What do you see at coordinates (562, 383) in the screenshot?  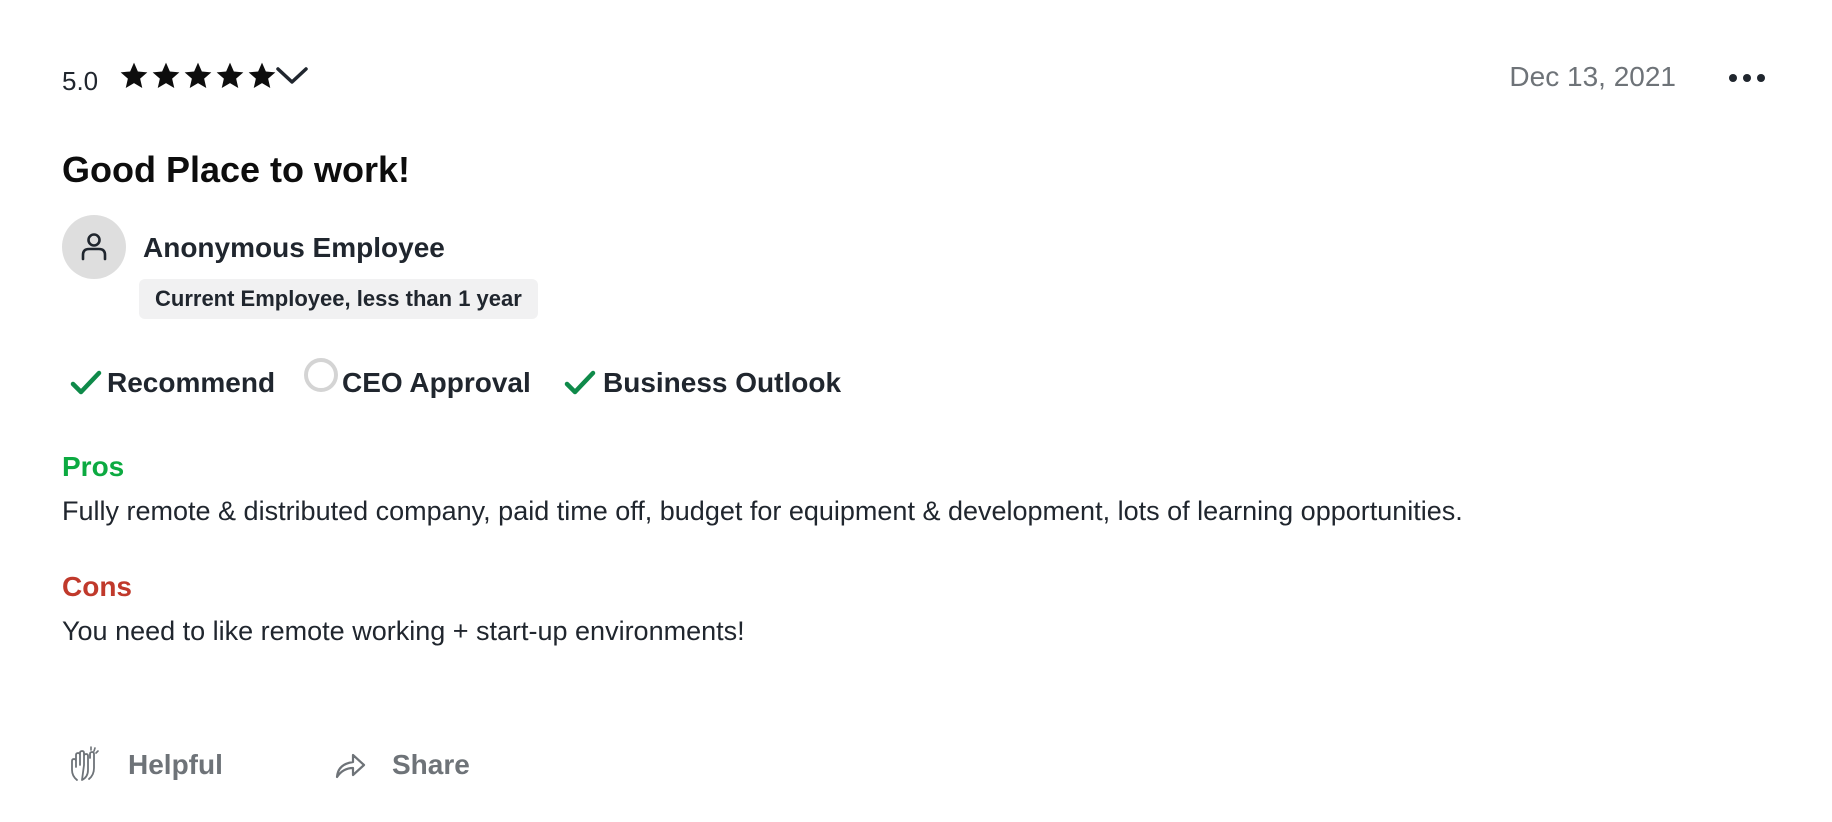 I see `sub-ratings: Recommend CEO Approval Business Outlook` at bounding box center [562, 383].